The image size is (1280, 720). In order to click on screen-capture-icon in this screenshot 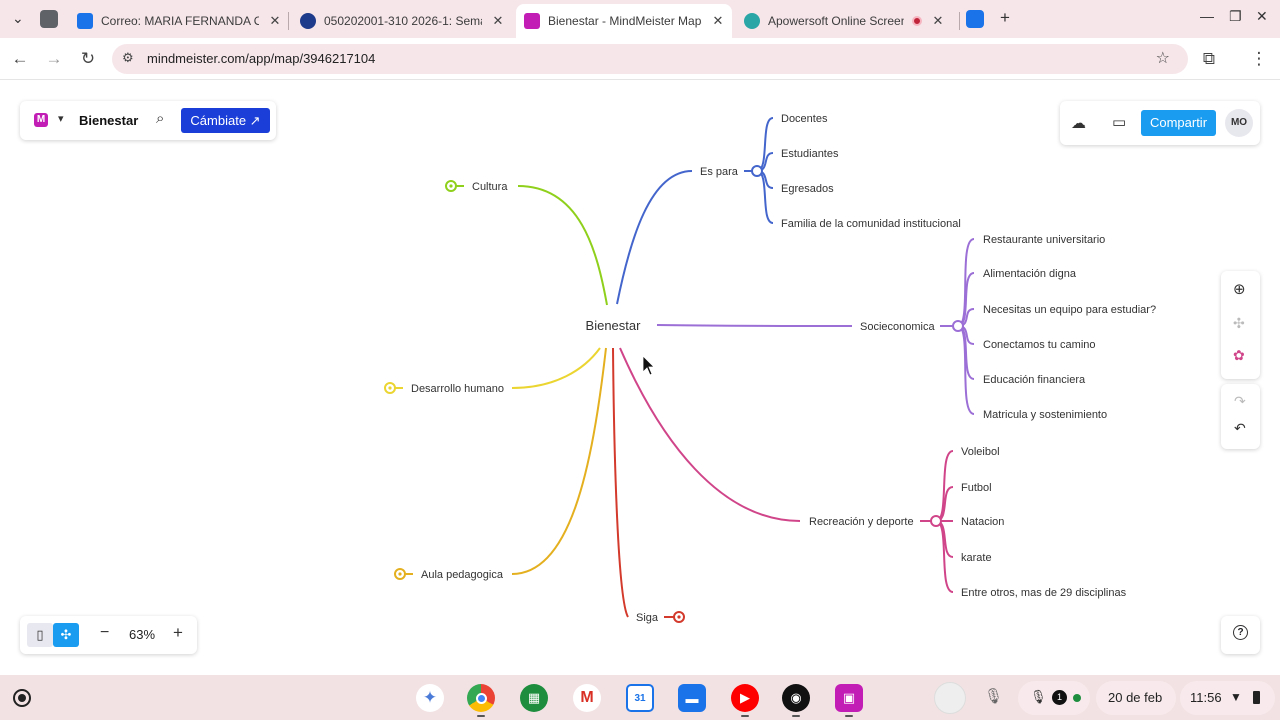, I will do `click(950, 698)`.